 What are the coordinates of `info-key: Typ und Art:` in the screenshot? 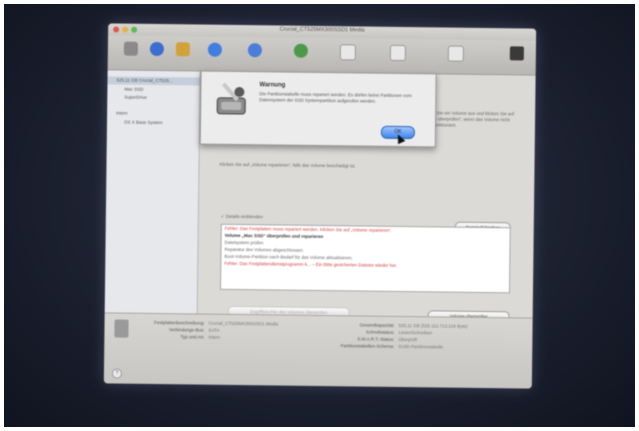 It's located at (192, 337).